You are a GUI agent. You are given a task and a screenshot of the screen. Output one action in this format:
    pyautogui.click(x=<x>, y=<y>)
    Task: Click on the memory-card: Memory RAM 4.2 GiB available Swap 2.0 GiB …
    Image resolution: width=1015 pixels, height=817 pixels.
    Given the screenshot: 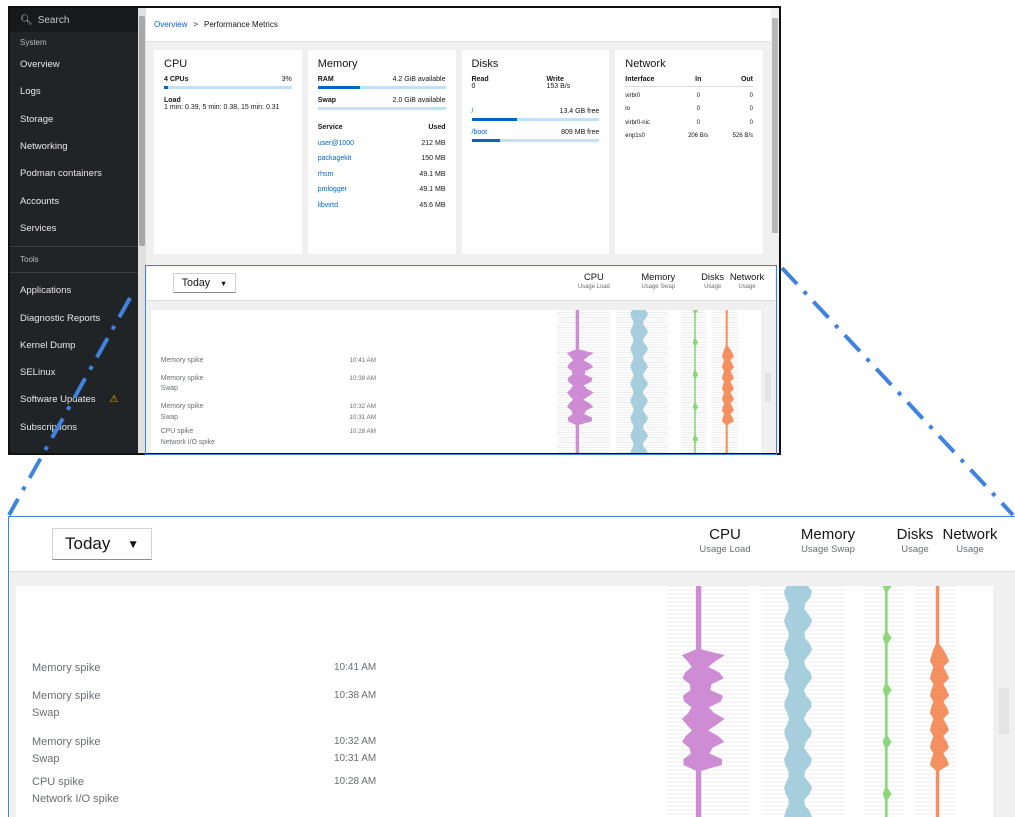 What is the action you would take?
    pyautogui.click(x=381, y=152)
    